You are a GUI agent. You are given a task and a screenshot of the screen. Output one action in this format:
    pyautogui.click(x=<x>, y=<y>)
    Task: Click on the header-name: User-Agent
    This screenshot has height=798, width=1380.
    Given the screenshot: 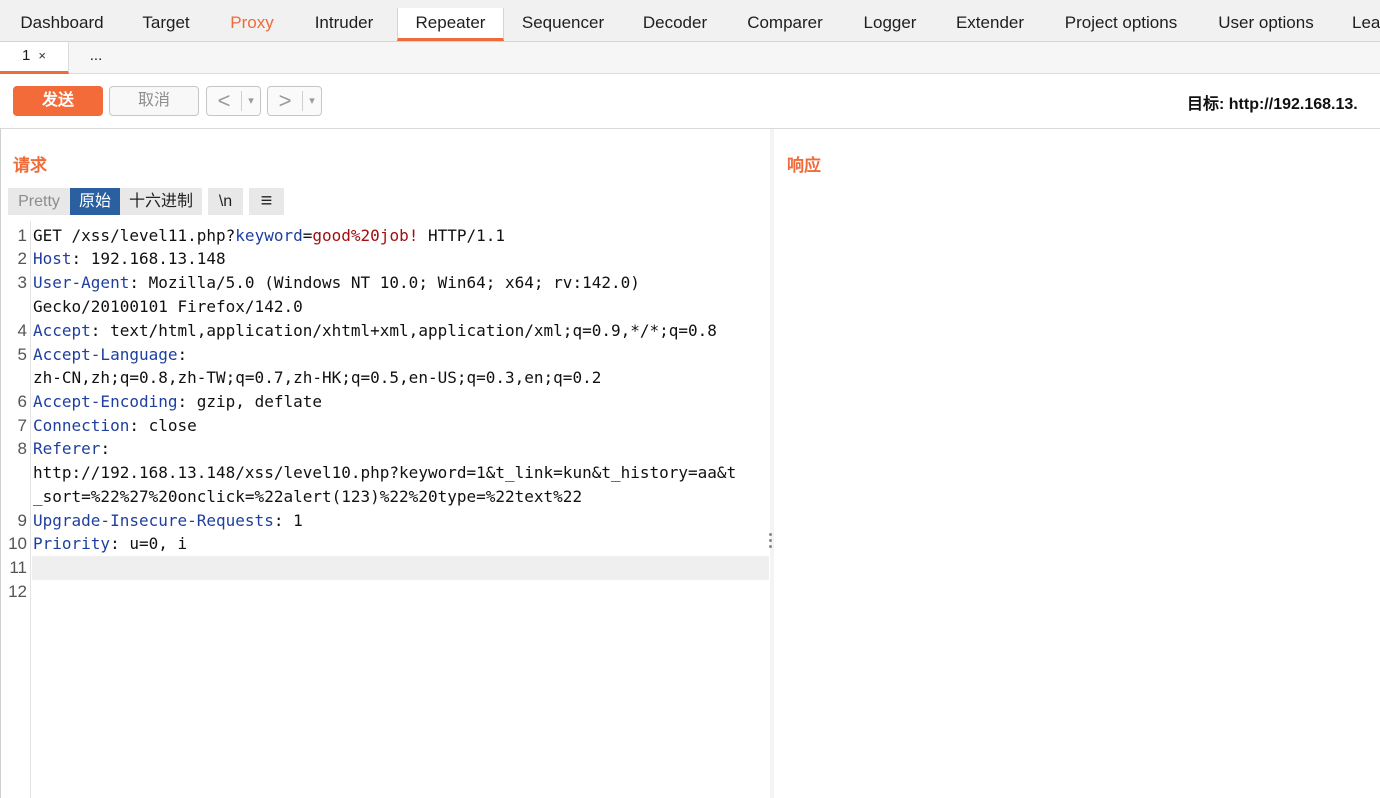 What is the action you would take?
    pyautogui.click(x=81, y=282)
    